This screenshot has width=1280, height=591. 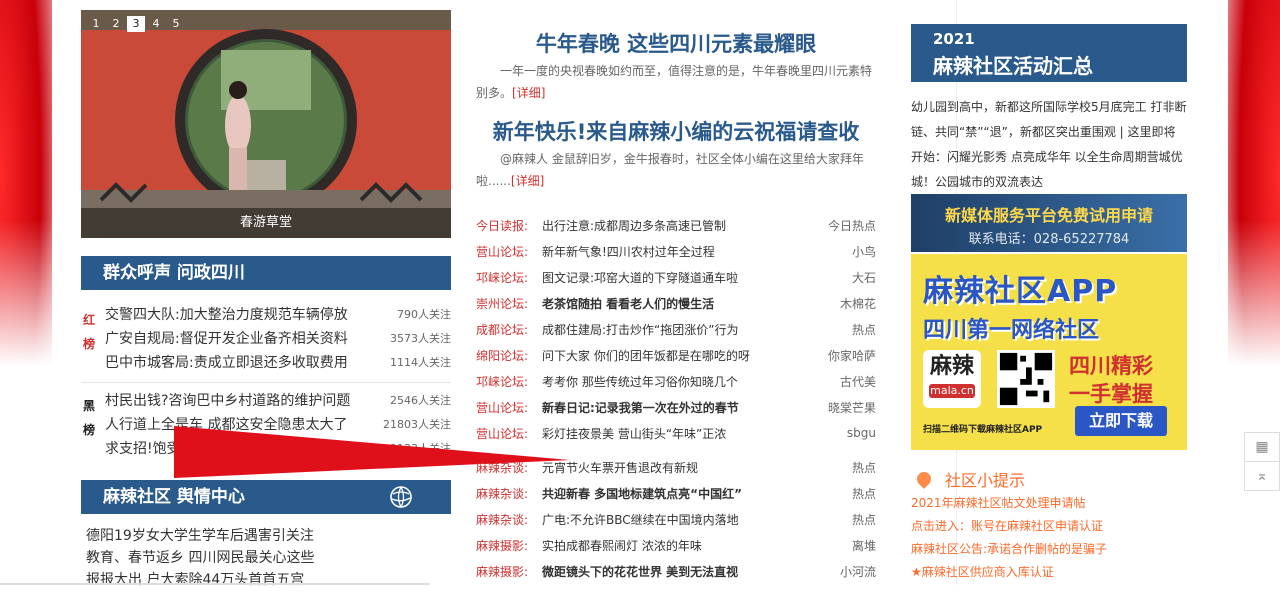 I want to click on list-item: 麻辣杂谈: 共迎新春 多国地标建筑点亮“中国红” 热点, so click(x=676, y=493).